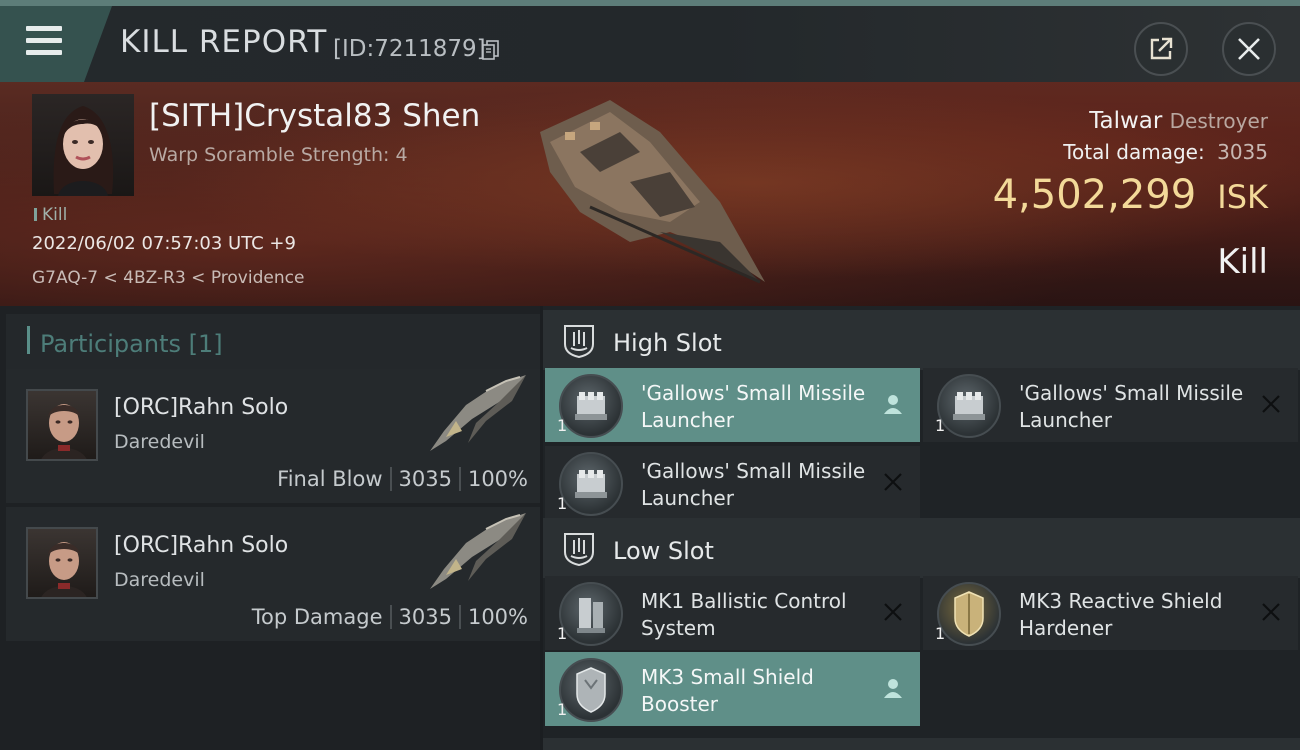 This screenshot has width=1300, height=750. I want to click on victim-ship-image, so click(650, 192).